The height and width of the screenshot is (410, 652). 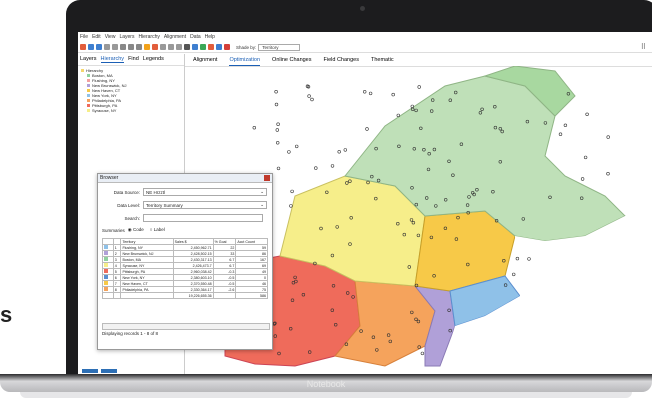 I want to click on pan-icon, so click(x=139, y=47).